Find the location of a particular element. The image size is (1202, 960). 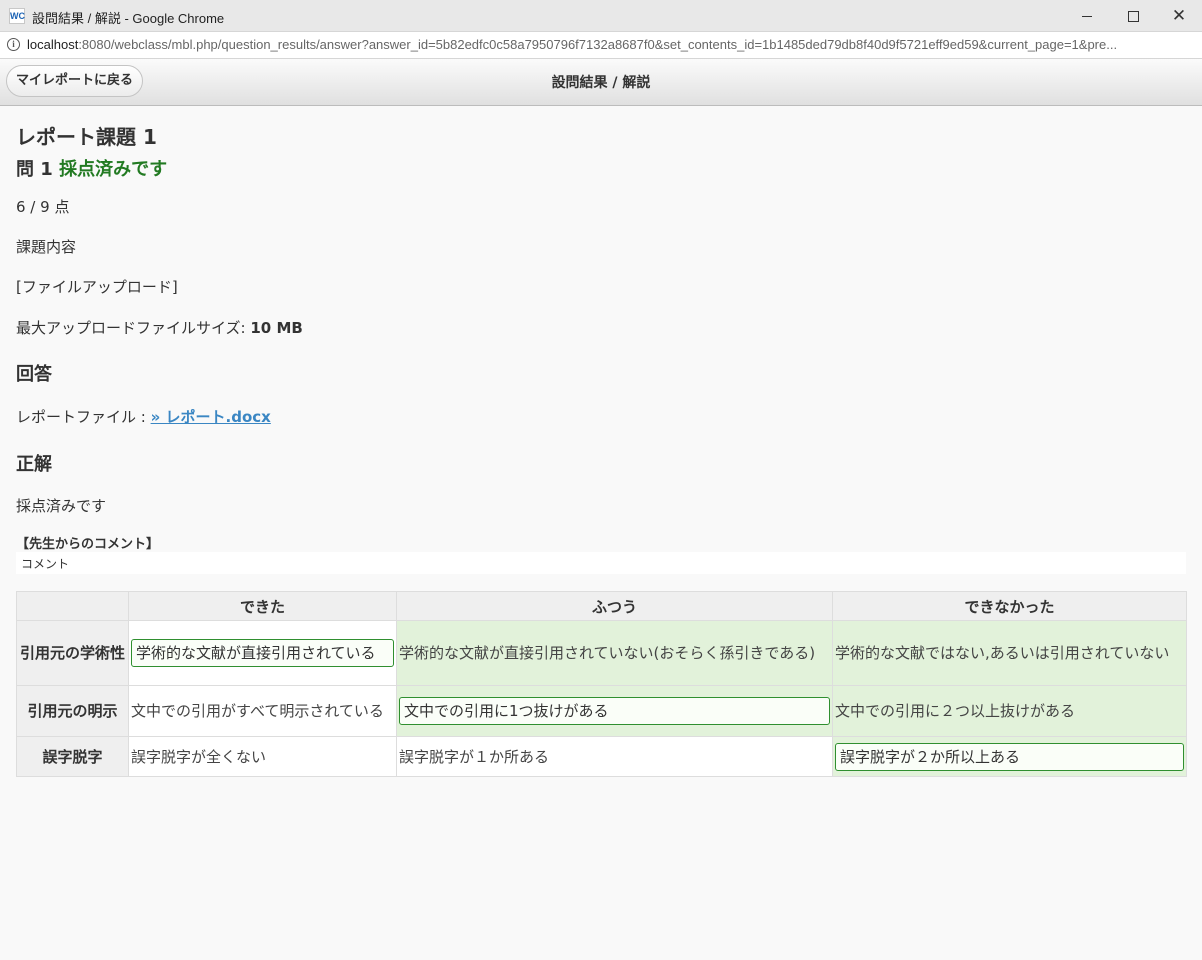

rubric-column-header: できなかった is located at coordinates (1009, 606).